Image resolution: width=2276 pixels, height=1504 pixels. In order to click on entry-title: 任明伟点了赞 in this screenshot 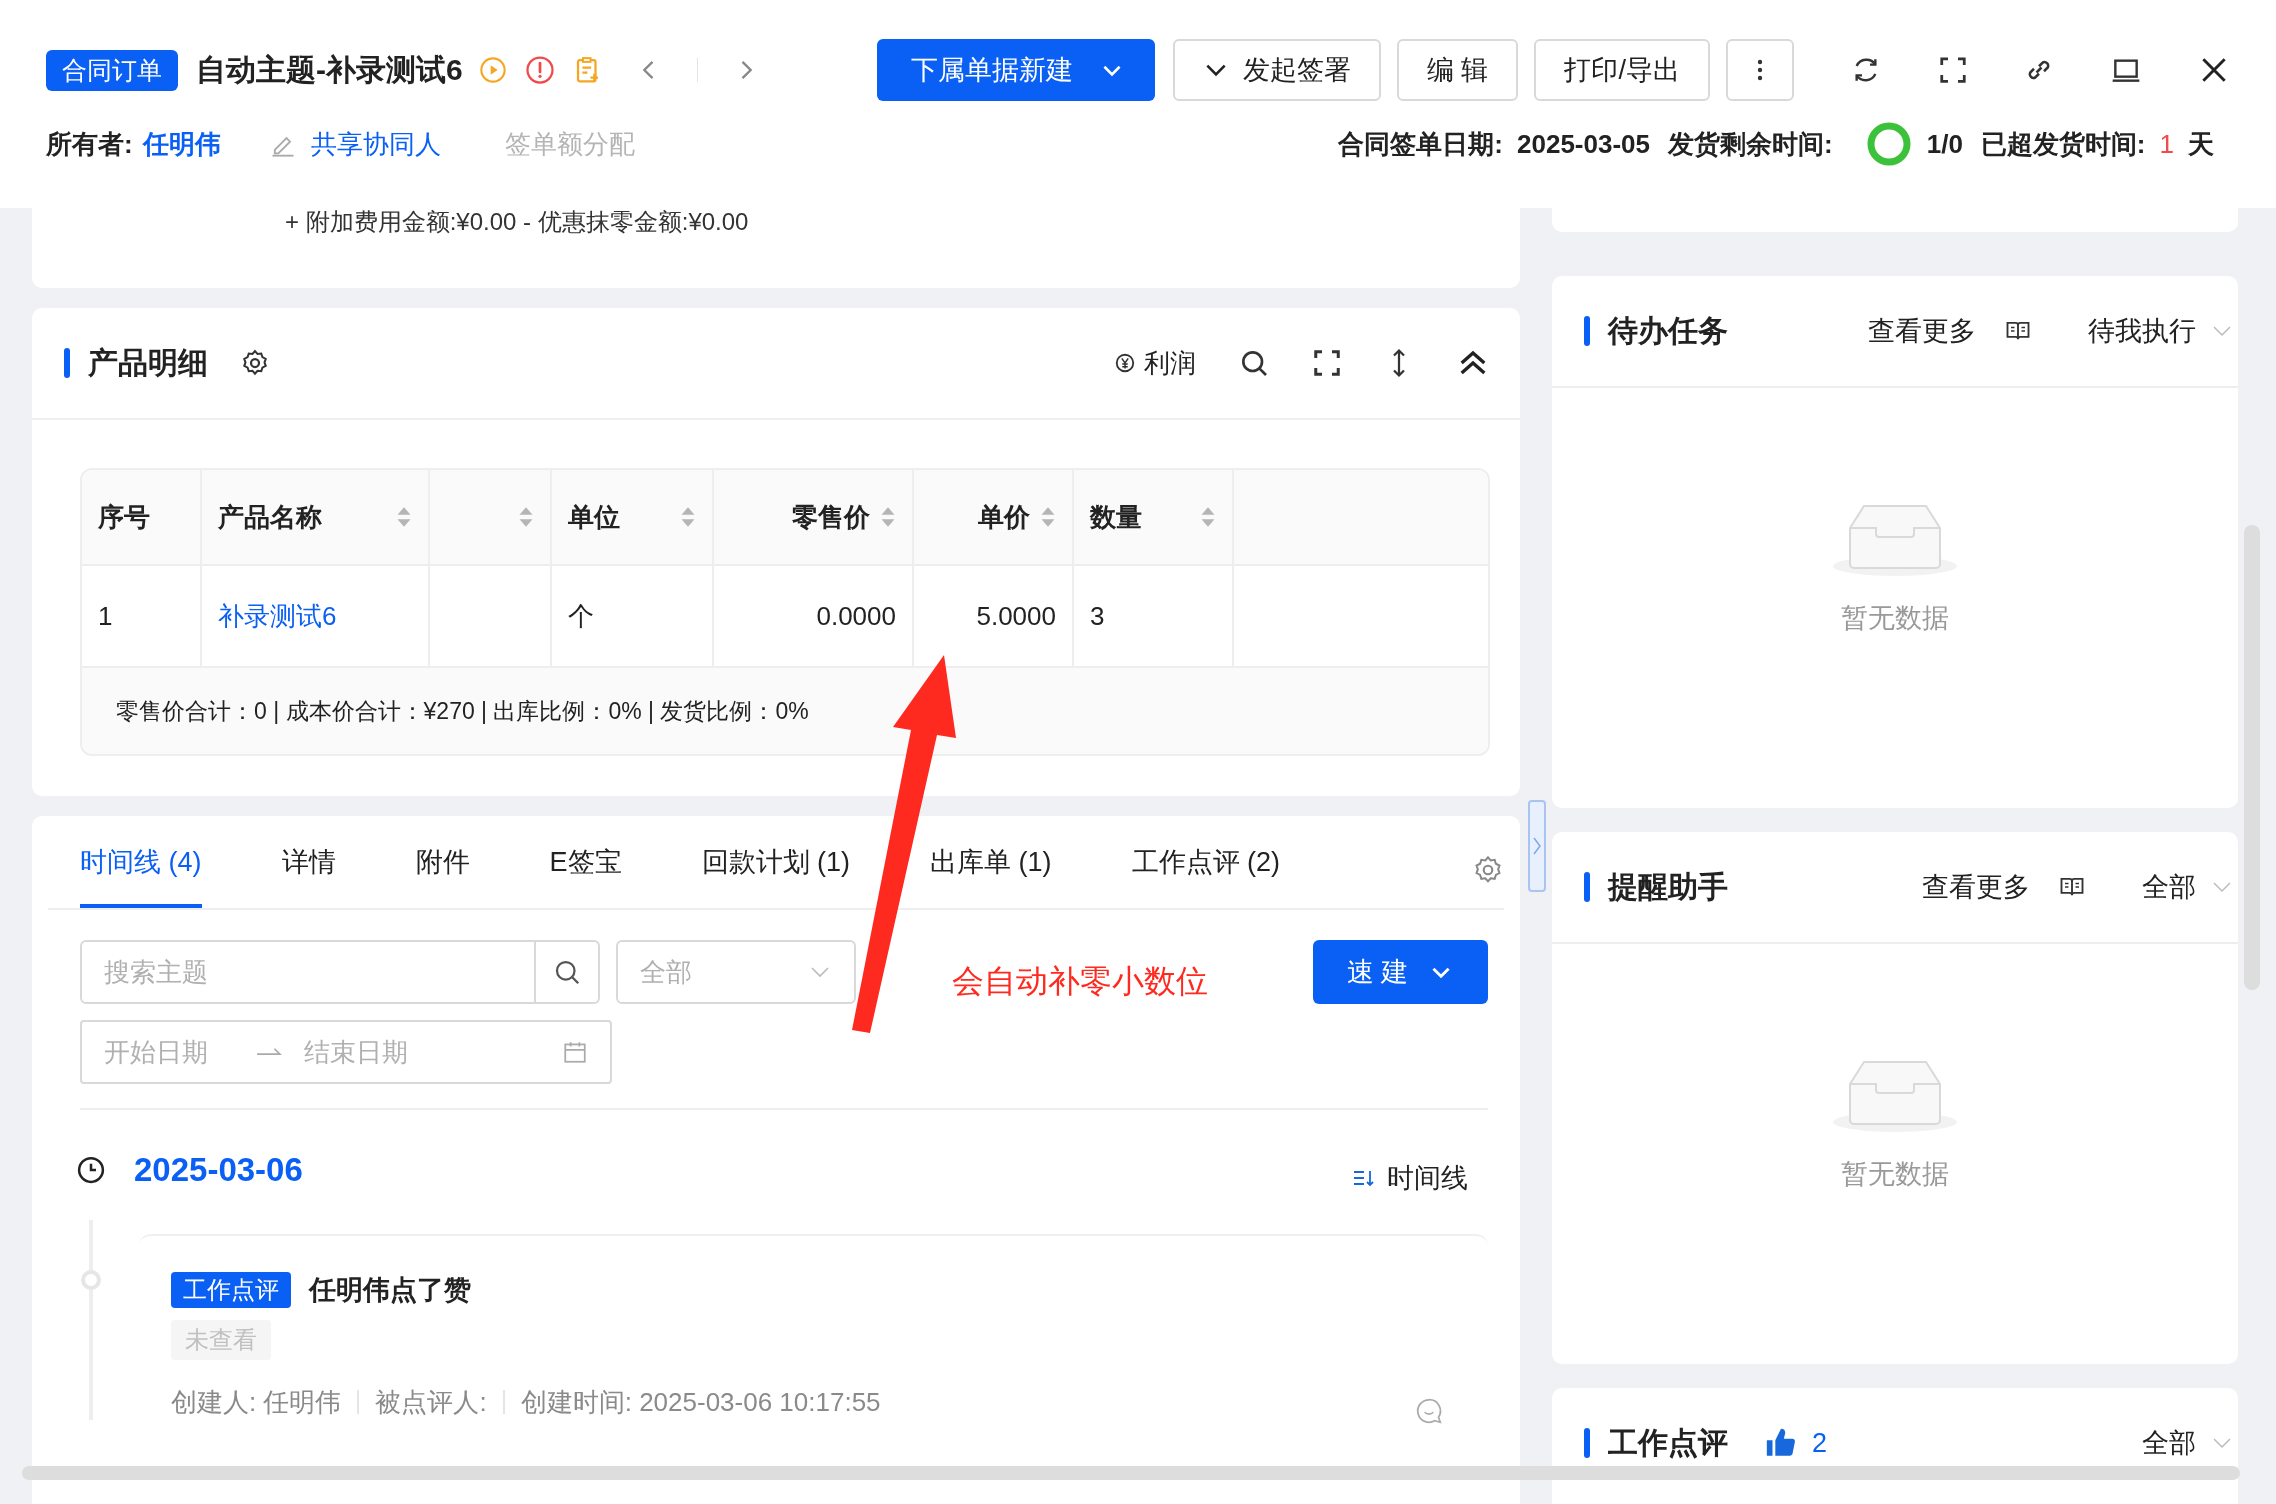, I will do `click(390, 1290)`.